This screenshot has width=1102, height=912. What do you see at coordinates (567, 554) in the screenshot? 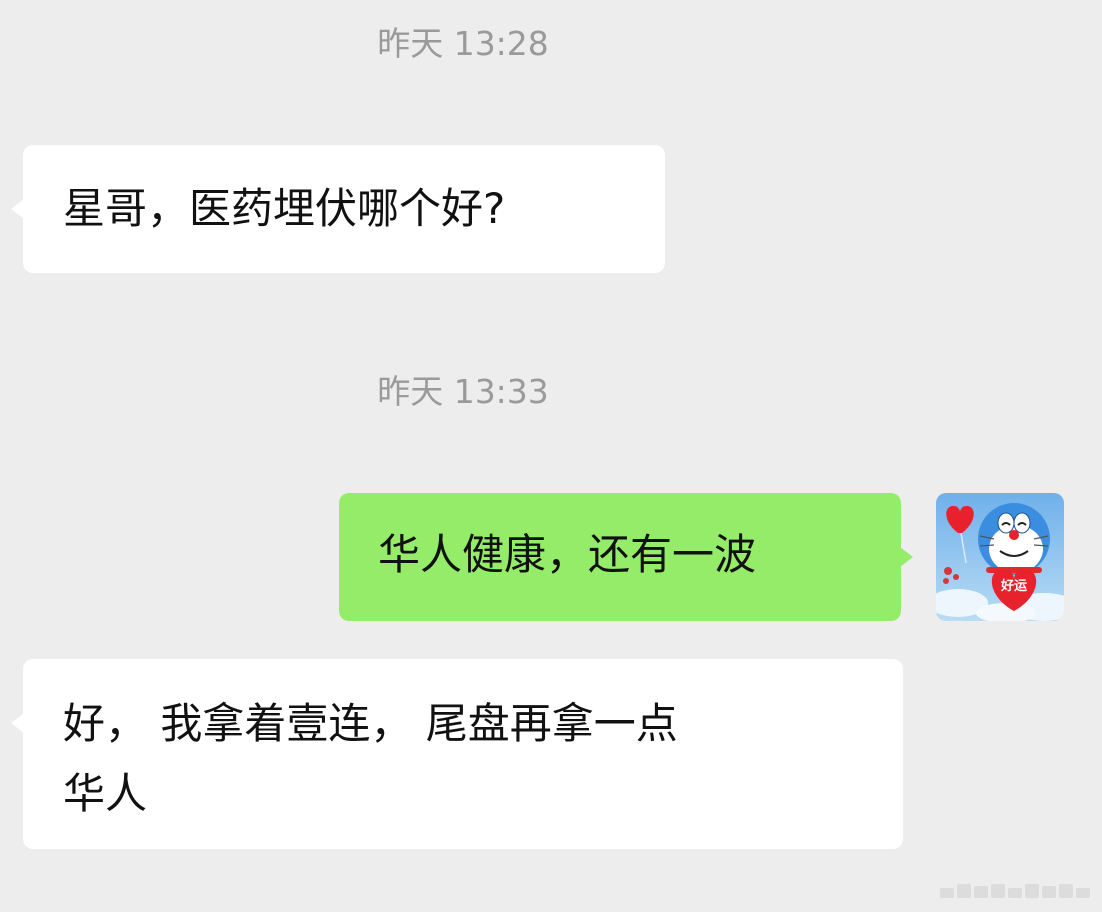
I see `message-text: 华人健康，还有一波` at bounding box center [567, 554].